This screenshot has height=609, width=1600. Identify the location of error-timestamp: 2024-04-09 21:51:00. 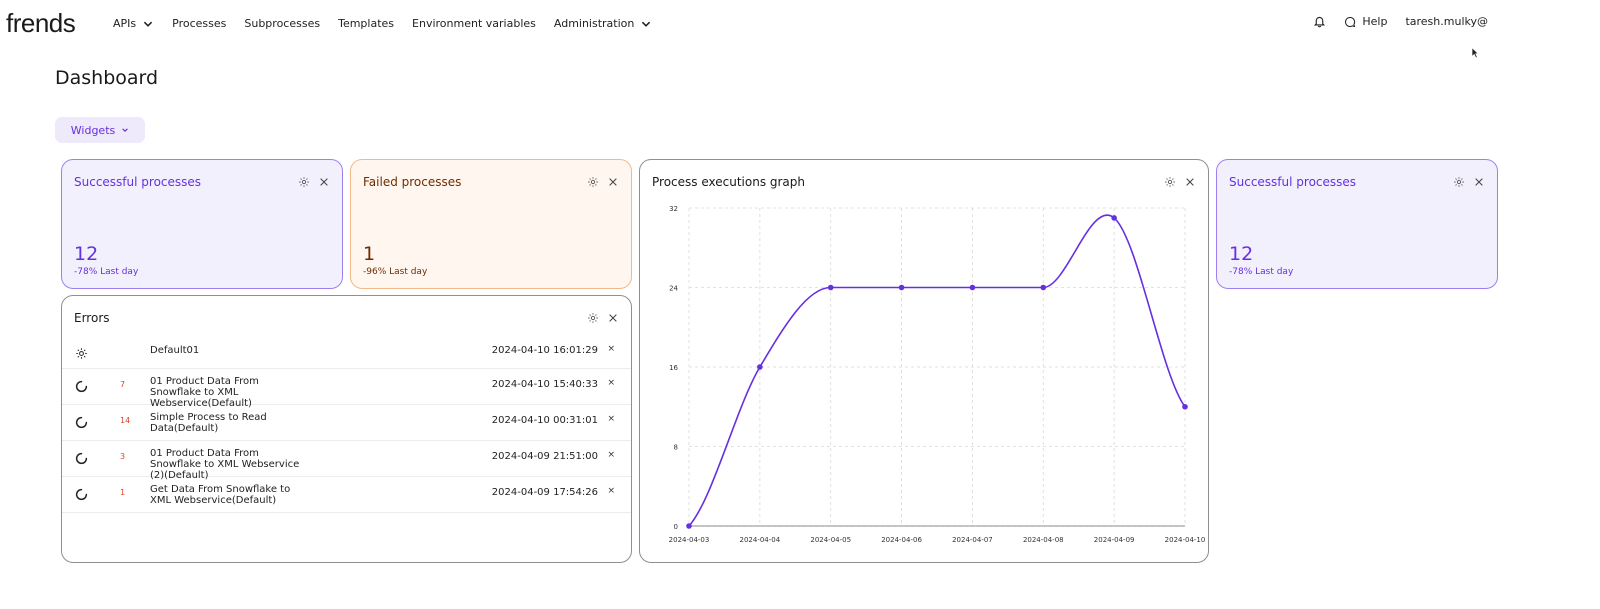
(544, 456).